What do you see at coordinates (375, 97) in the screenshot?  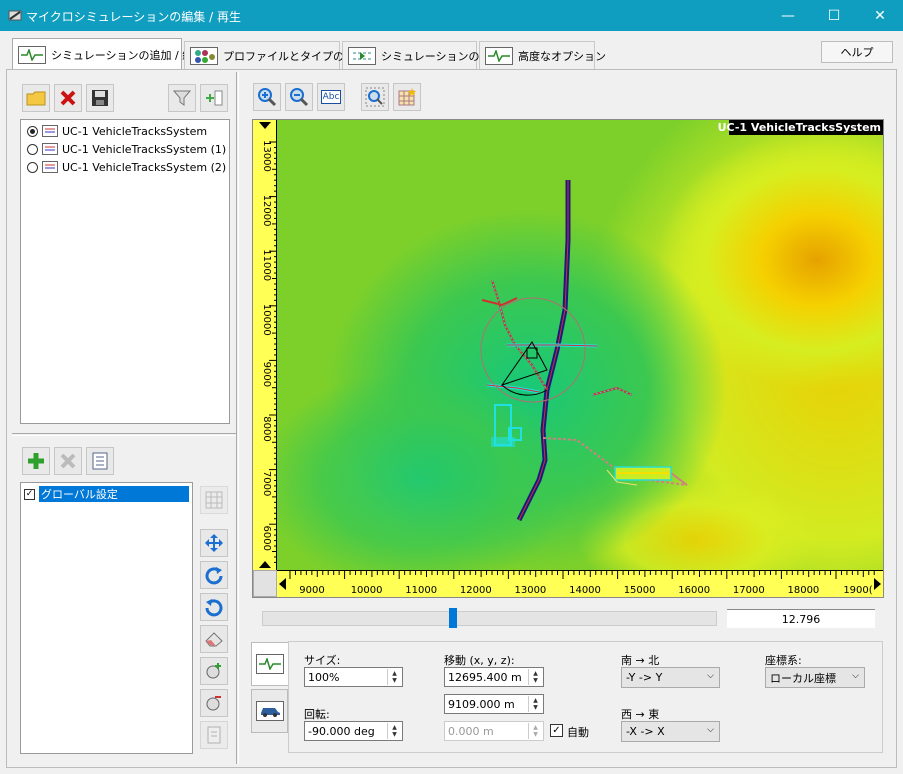 I see `zoom-fit-icon` at bounding box center [375, 97].